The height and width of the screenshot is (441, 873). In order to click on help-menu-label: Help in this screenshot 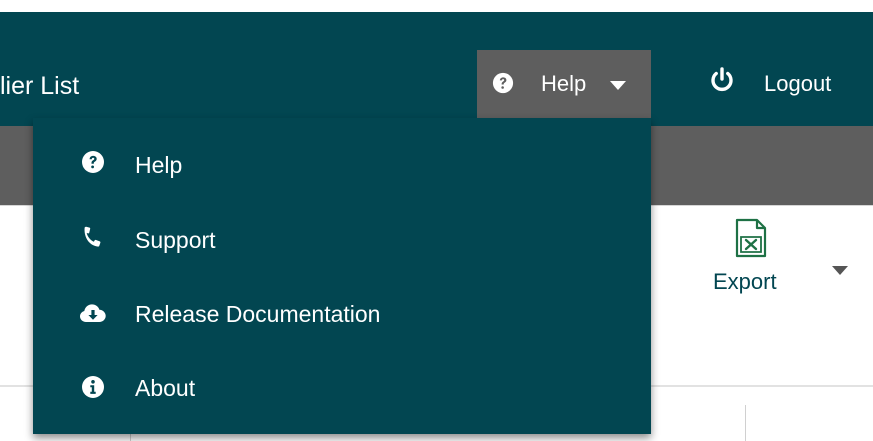, I will do `click(564, 83)`.